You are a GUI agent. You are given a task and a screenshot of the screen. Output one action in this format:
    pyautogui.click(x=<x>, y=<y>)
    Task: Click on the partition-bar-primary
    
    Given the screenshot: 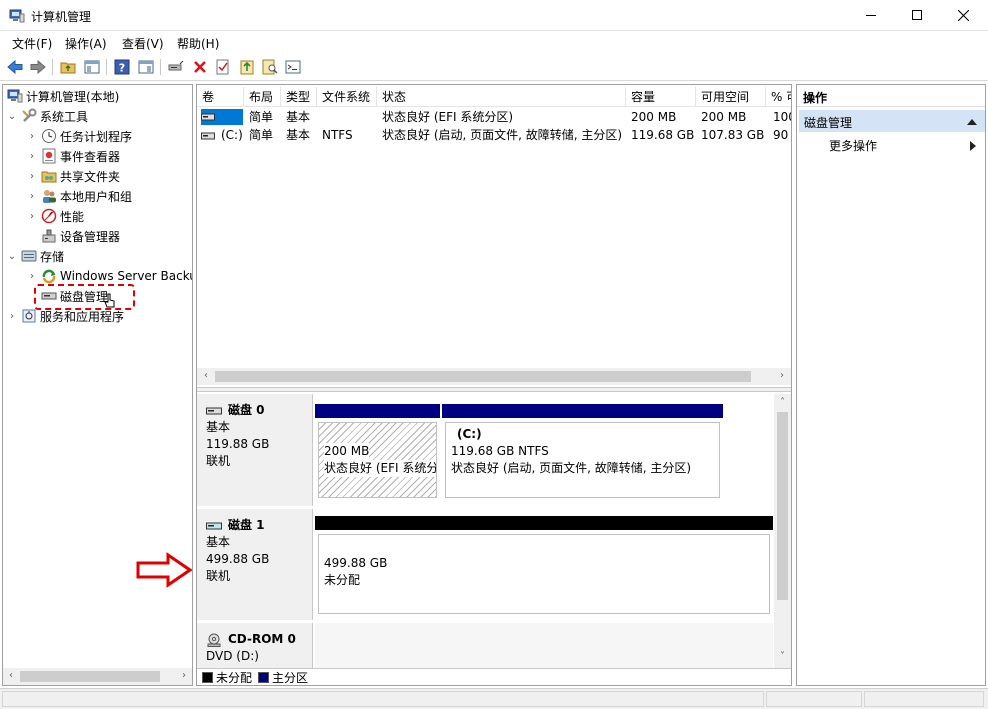 What is the action you would take?
    pyautogui.click(x=582, y=411)
    